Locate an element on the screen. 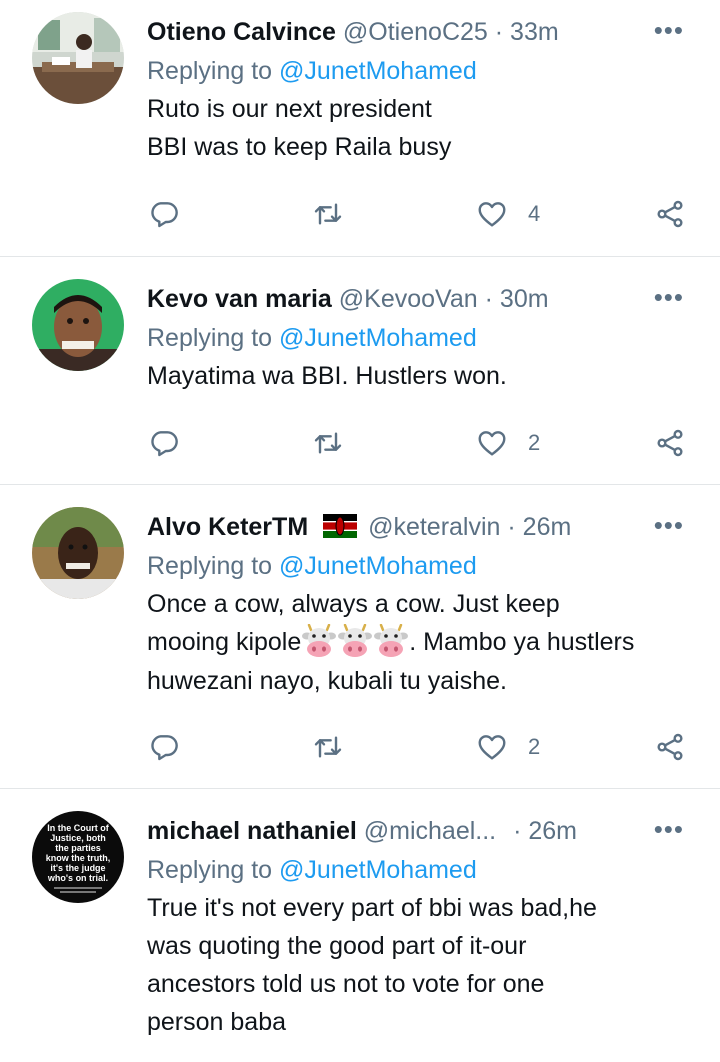 This screenshot has width=720, height=1062. tweet-header: Alvo KeterTM @keteralvin · 26m ••• is located at coordinates (418, 527).